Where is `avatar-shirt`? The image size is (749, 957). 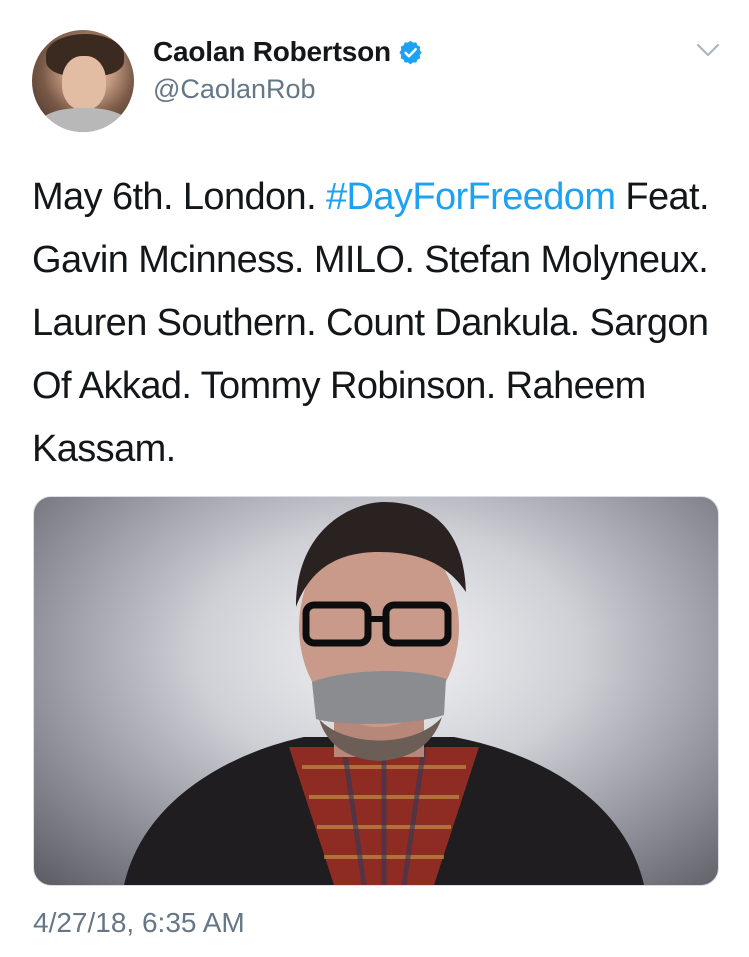
avatar-shirt is located at coordinates (84, 120).